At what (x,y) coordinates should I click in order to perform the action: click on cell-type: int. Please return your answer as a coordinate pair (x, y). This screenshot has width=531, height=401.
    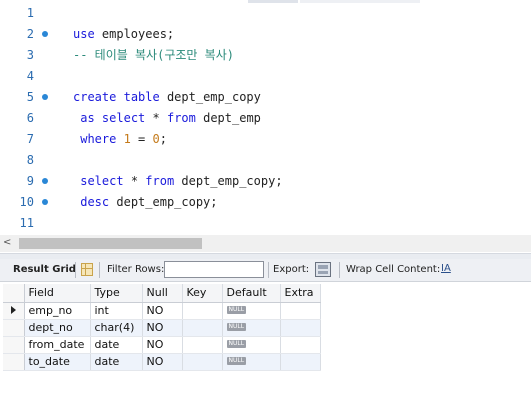
    Looking at the image, I should click on (116, 311).